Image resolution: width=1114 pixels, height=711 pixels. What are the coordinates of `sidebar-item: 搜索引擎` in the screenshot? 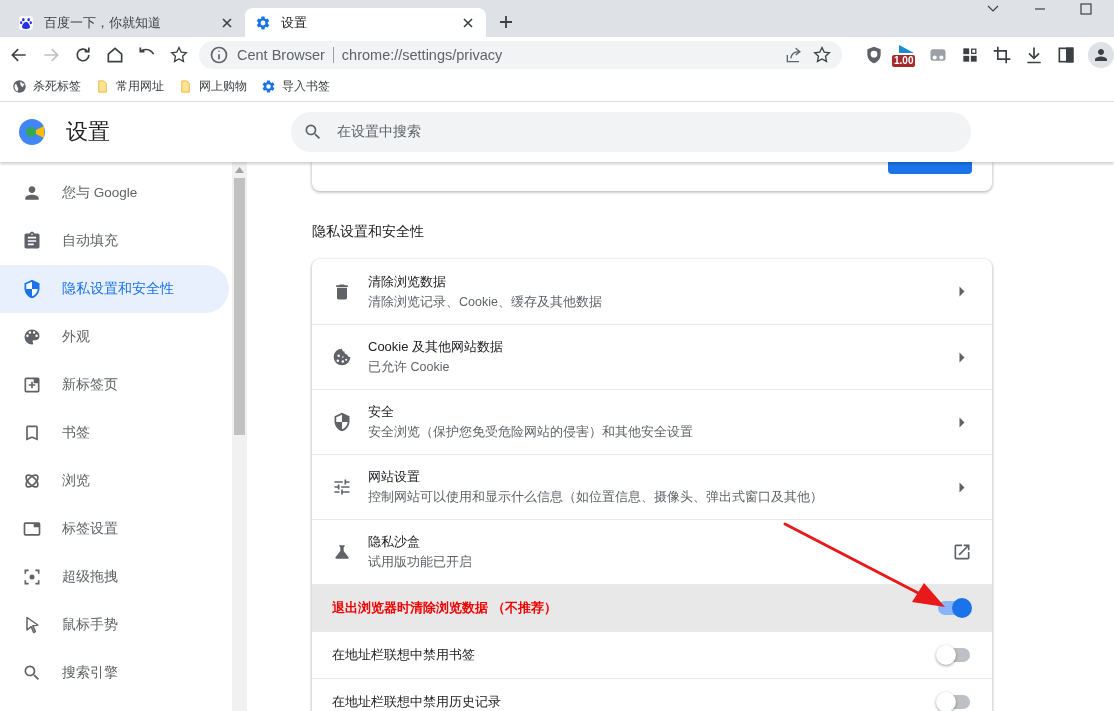 It's located at (114, 673).